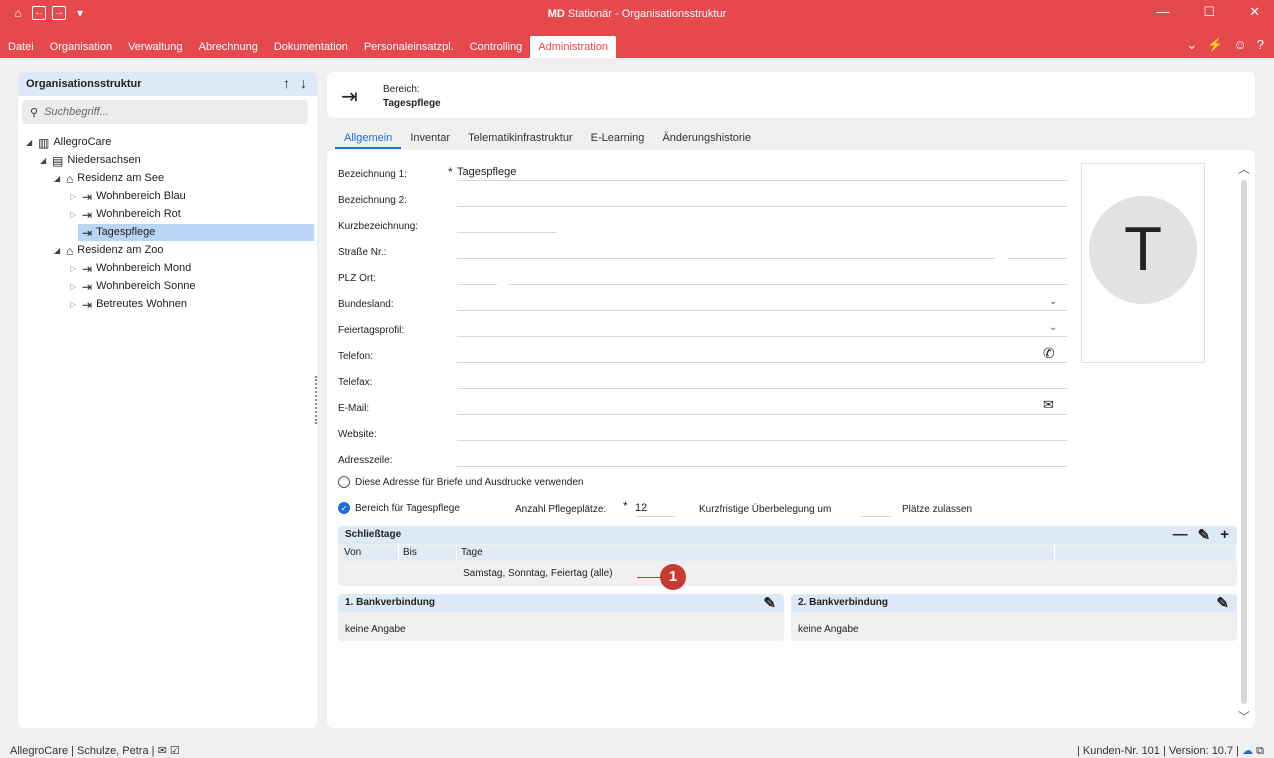 The width and height of the screenshot is (1274, 758). I want to click on label-kurzbezeichnung: Kurzbezeichnung:, so click(378, 226).